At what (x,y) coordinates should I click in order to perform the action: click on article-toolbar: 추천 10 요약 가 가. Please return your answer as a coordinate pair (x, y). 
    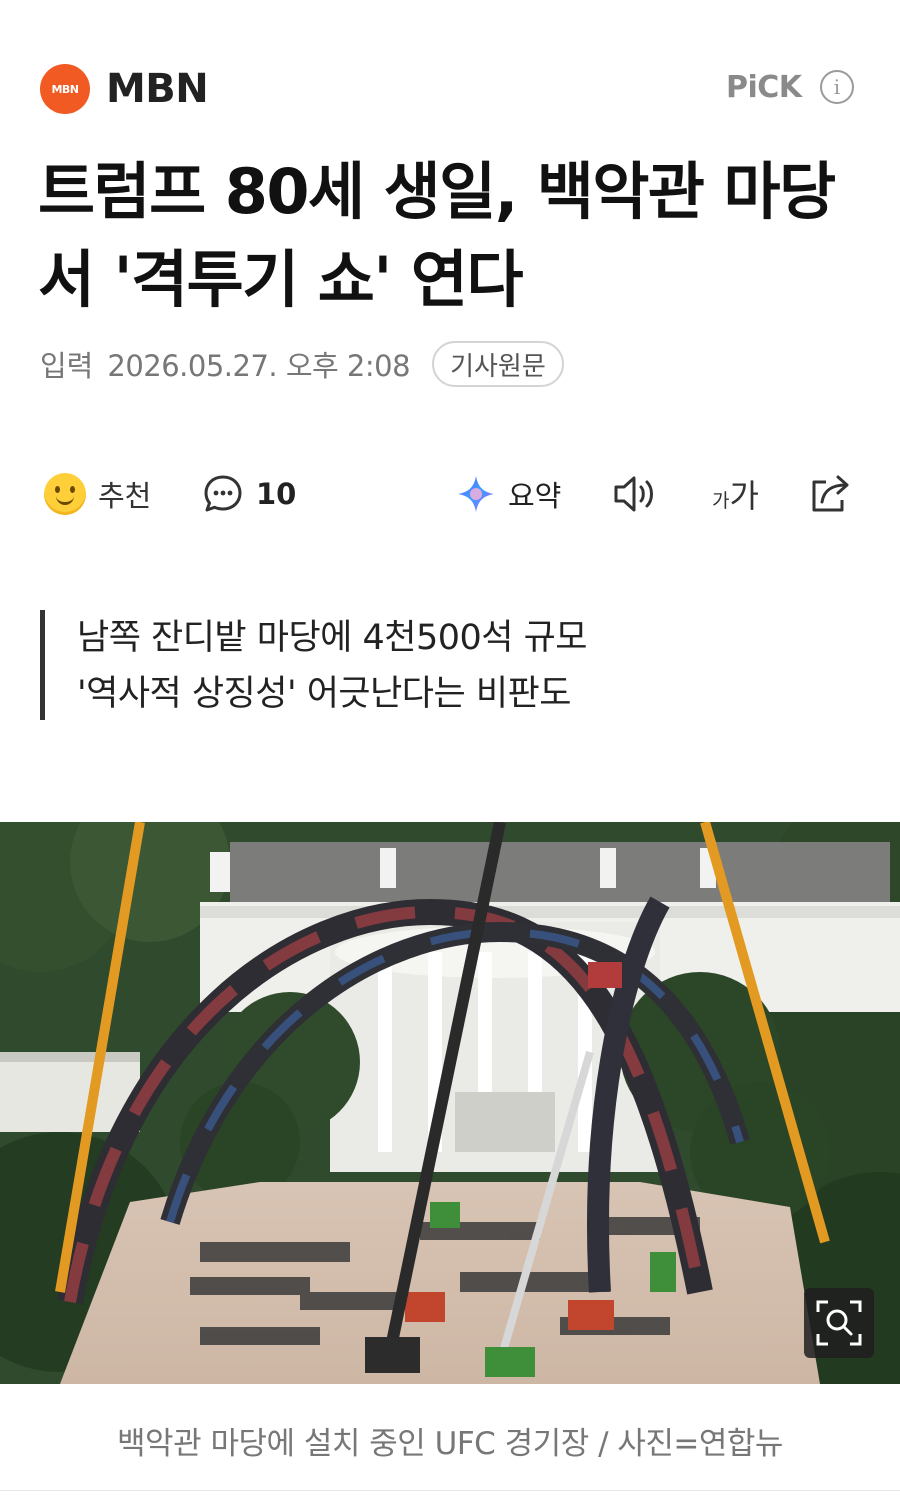
    Looking at the image, I should click on (450, 494).